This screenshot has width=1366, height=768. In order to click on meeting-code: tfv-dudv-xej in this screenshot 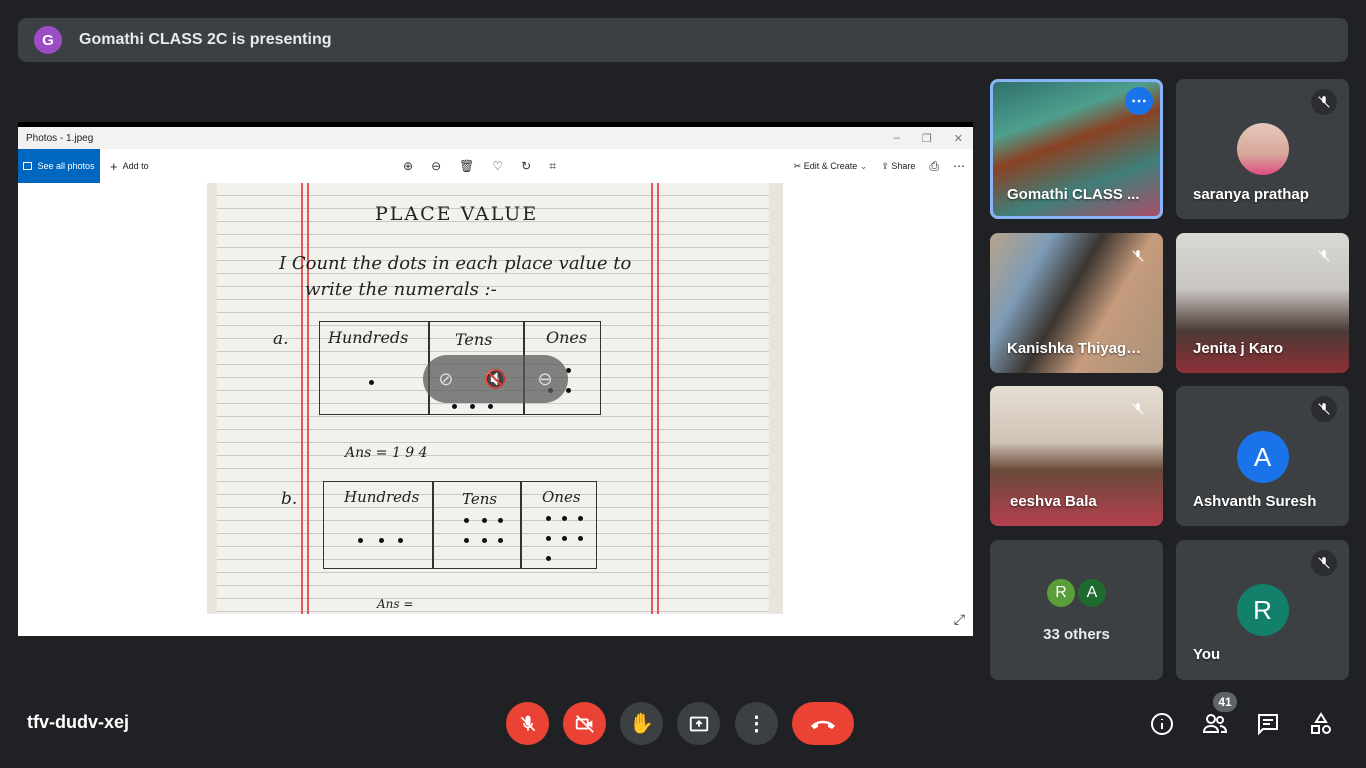, I will do `click(78, 722)`.